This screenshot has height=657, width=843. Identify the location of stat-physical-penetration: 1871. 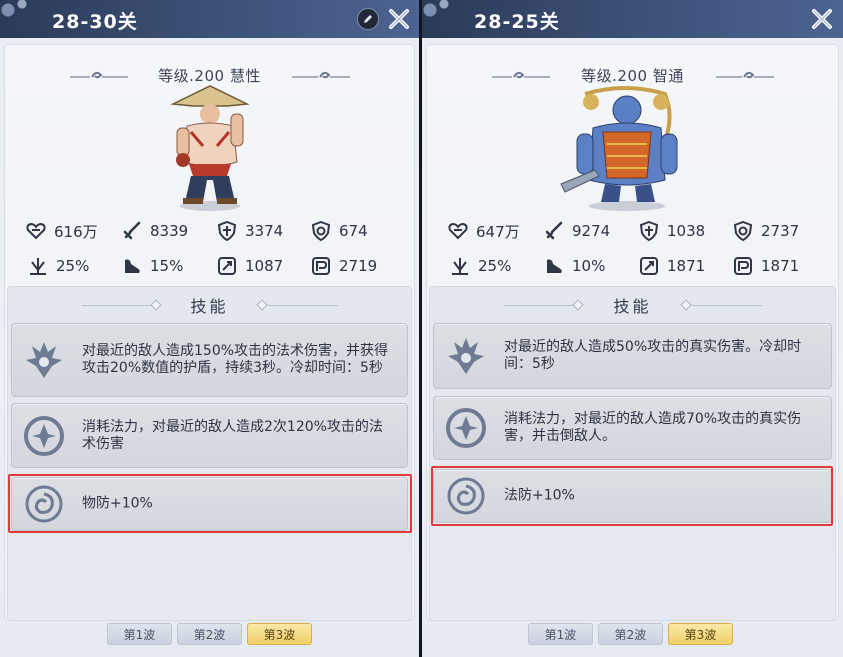
(672, 266).